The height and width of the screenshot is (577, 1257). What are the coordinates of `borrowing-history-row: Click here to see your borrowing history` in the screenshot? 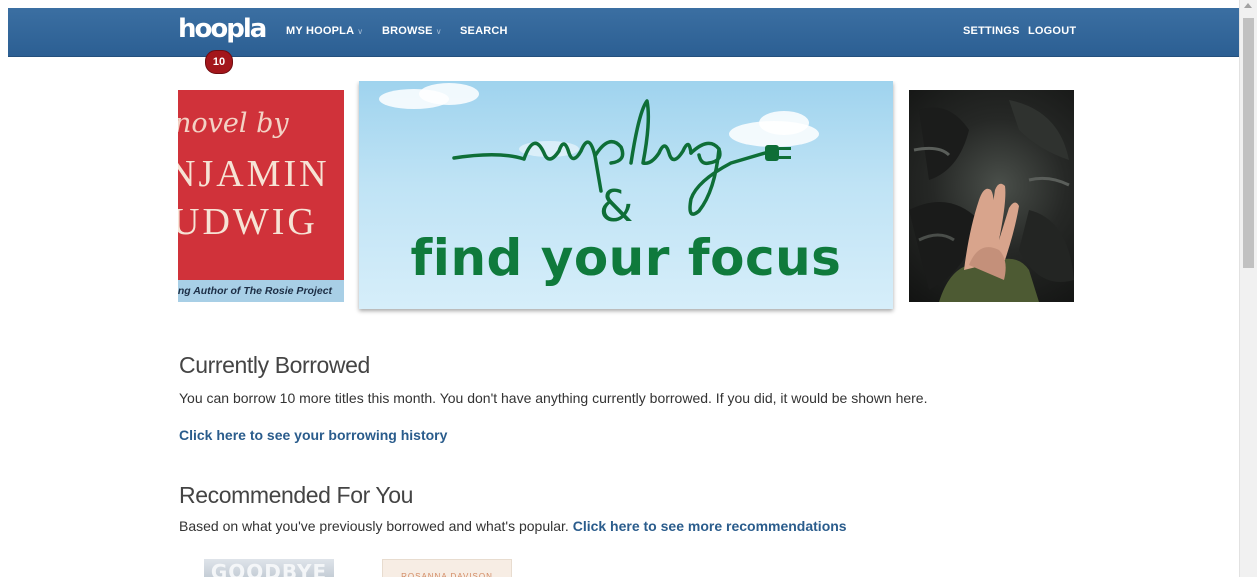 It's located at (313, 435).